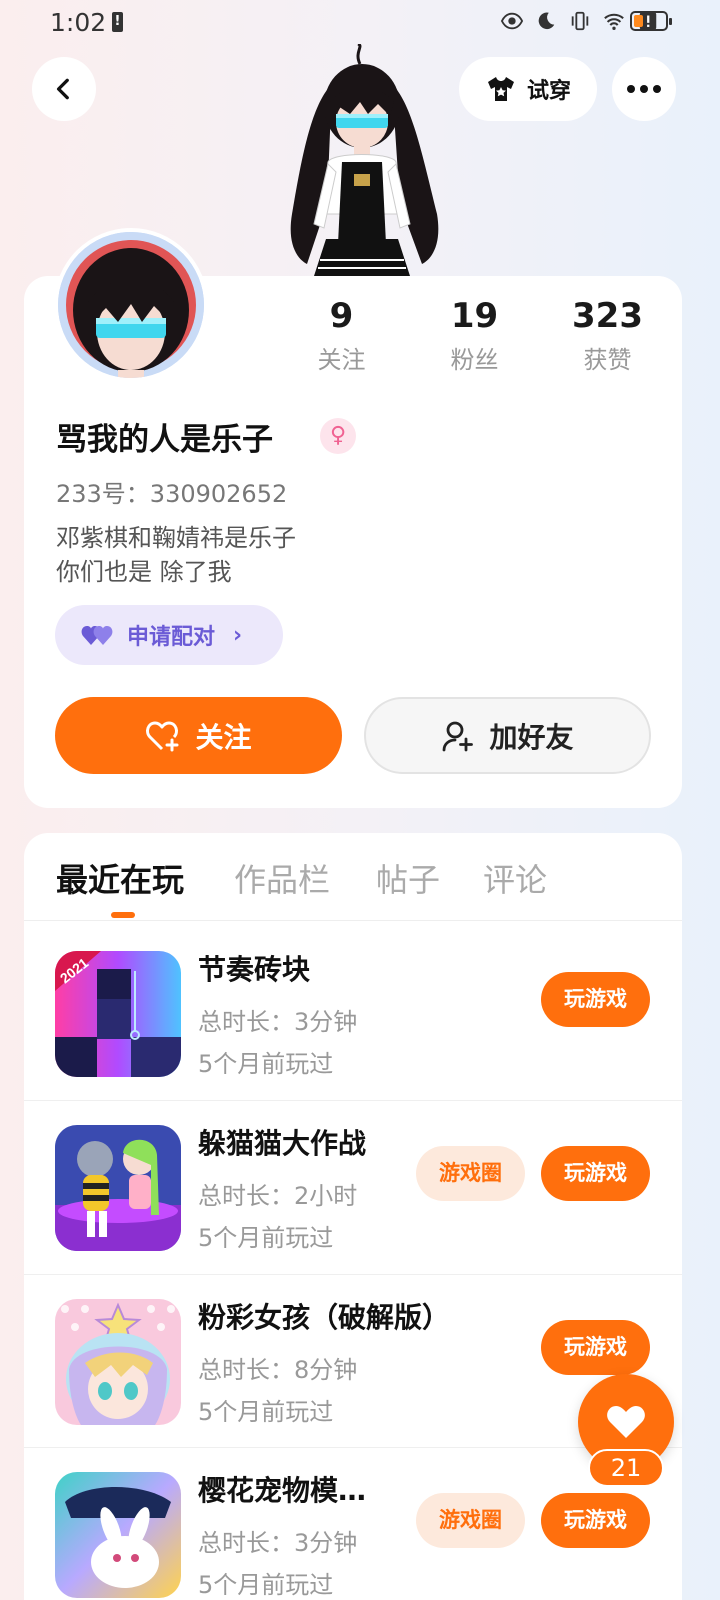  What do you see at coordinates (176, 555) in the screenshot?
I see `bio: 邓紫棋和鞠婧祎是乐子 你们也是 除了我` at bounding box center [176, 555].